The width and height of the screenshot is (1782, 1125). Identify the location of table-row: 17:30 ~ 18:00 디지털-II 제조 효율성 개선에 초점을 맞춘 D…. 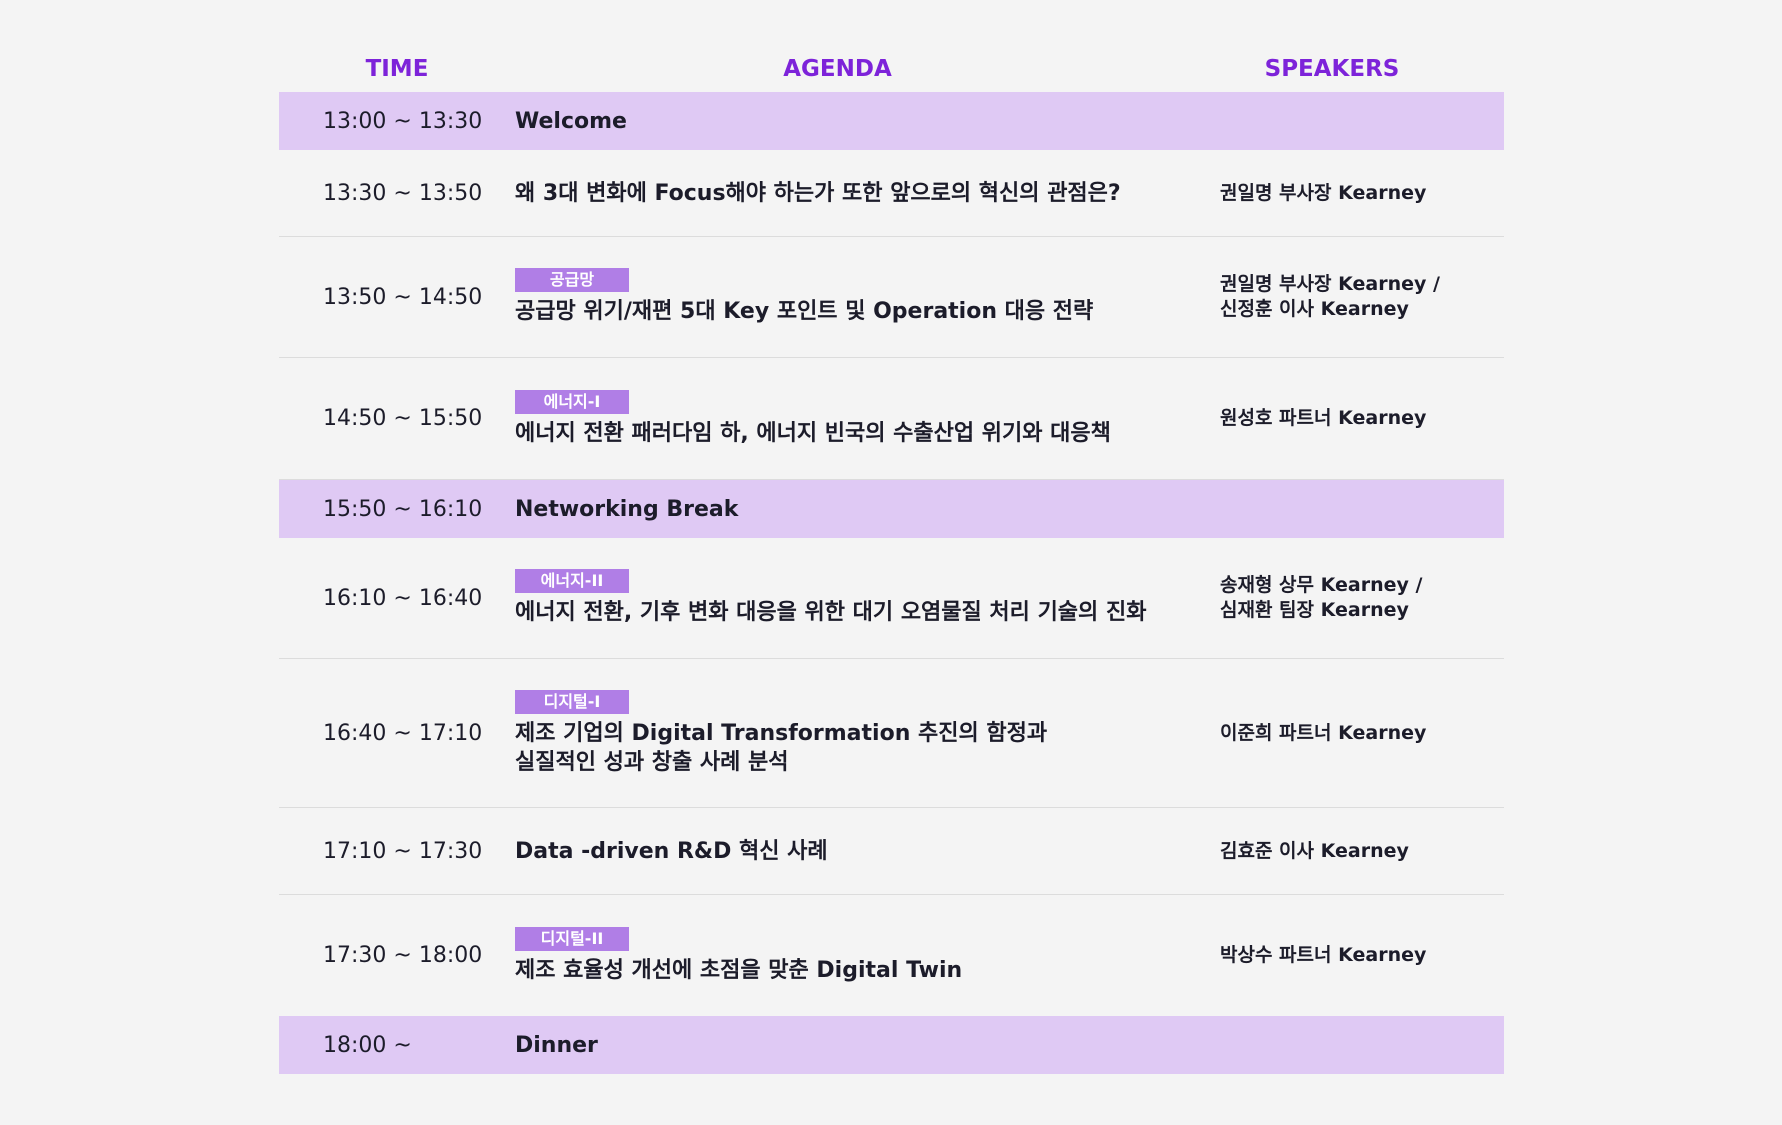
(891, 955).